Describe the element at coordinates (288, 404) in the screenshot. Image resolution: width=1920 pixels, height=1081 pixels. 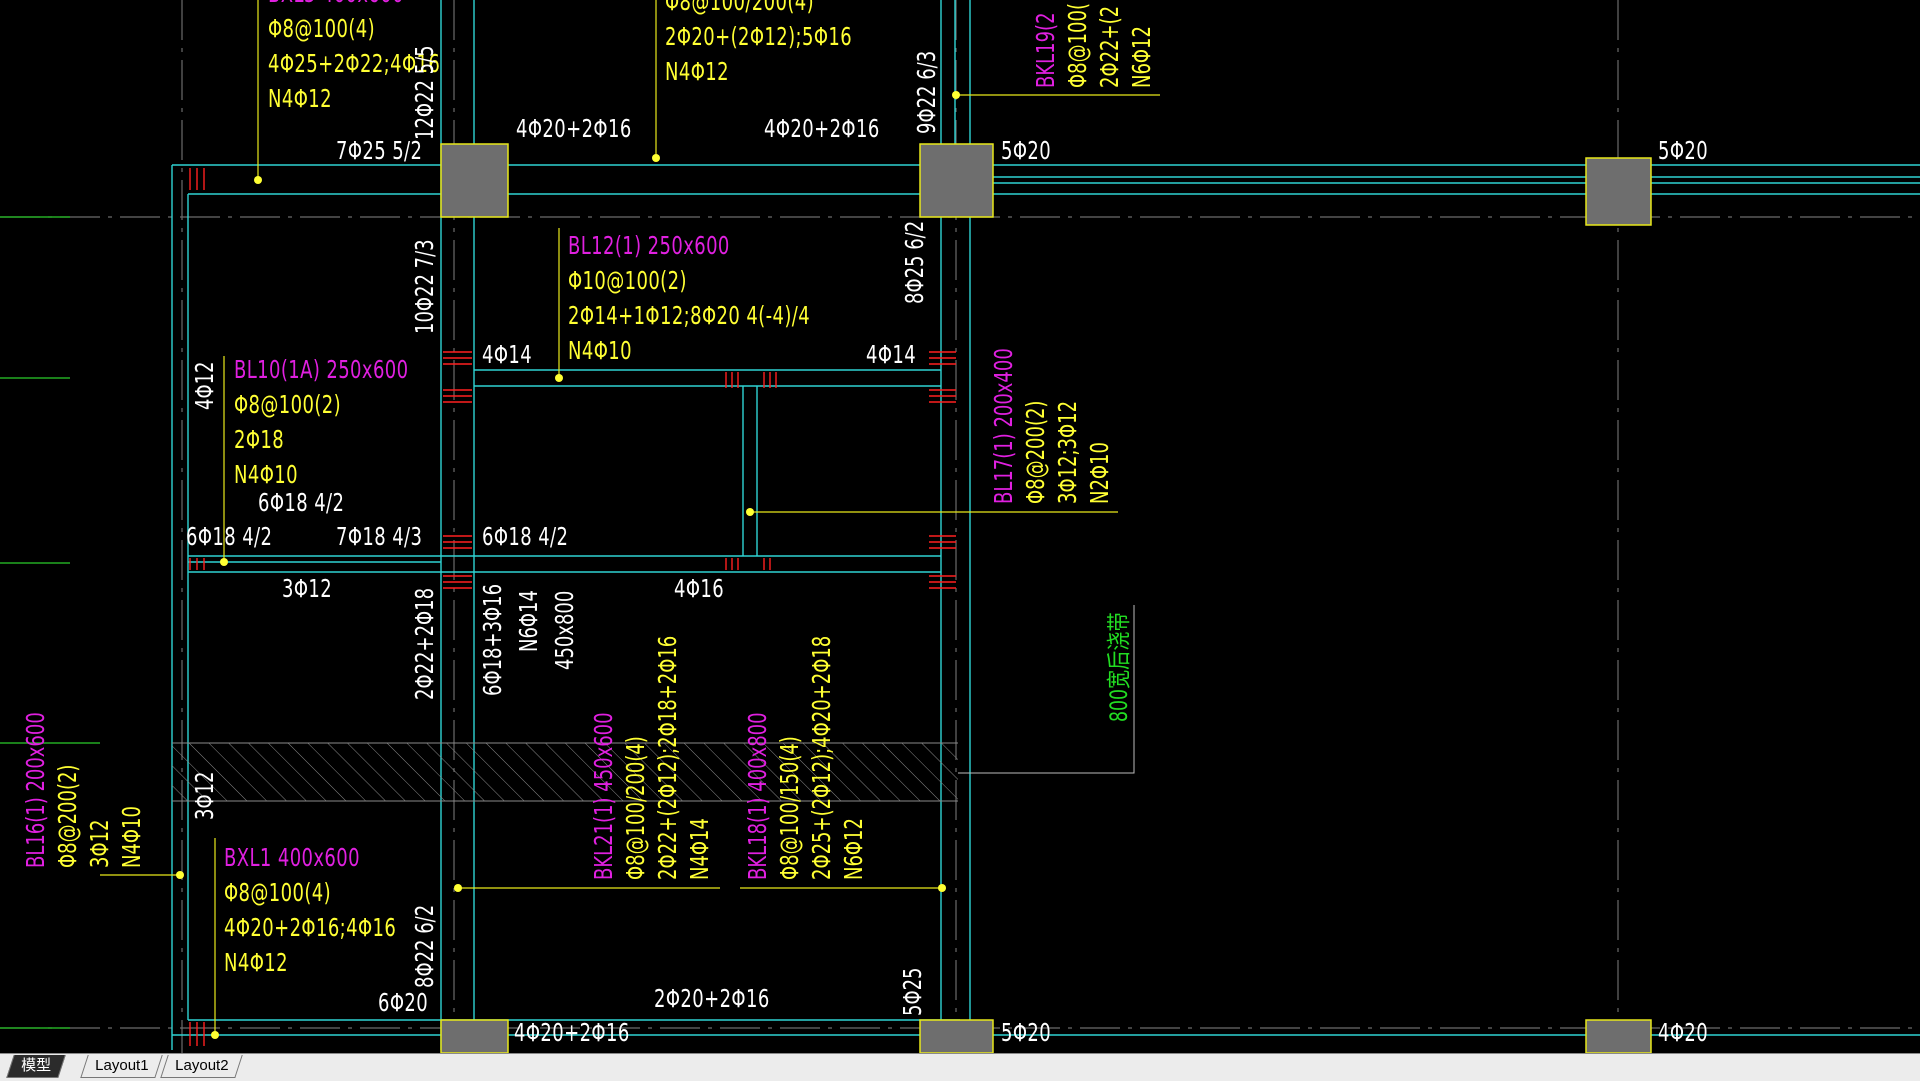
I see `stirrup-spec: Φ8@100(2)` at that location.